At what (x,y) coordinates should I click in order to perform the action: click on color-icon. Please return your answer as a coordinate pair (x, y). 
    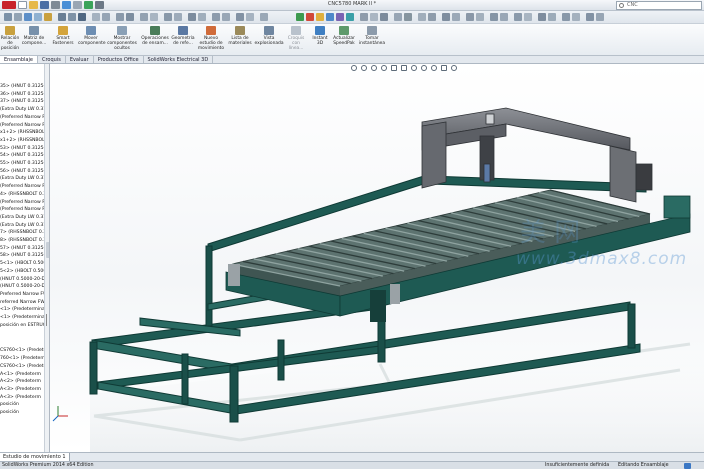
    Looking at the image, I should click on (48, 17).